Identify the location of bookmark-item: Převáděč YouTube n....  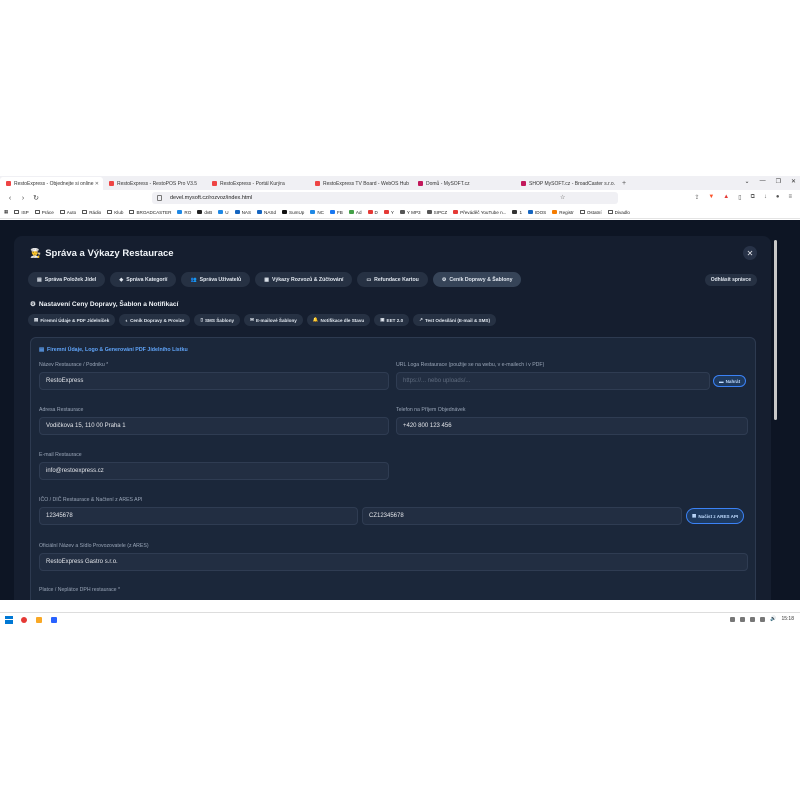
(479, 212).